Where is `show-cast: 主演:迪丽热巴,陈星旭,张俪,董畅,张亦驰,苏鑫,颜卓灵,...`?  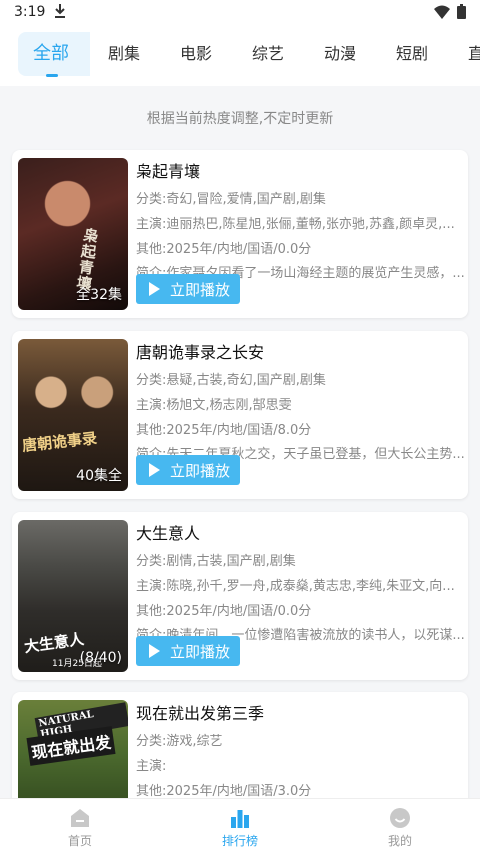
show-cast: 主演:迪丽热巴,陈星旭,张俪,董畅,张亦驰,苏鑫,颜卓灵,... is located at coordinates (295, 224).